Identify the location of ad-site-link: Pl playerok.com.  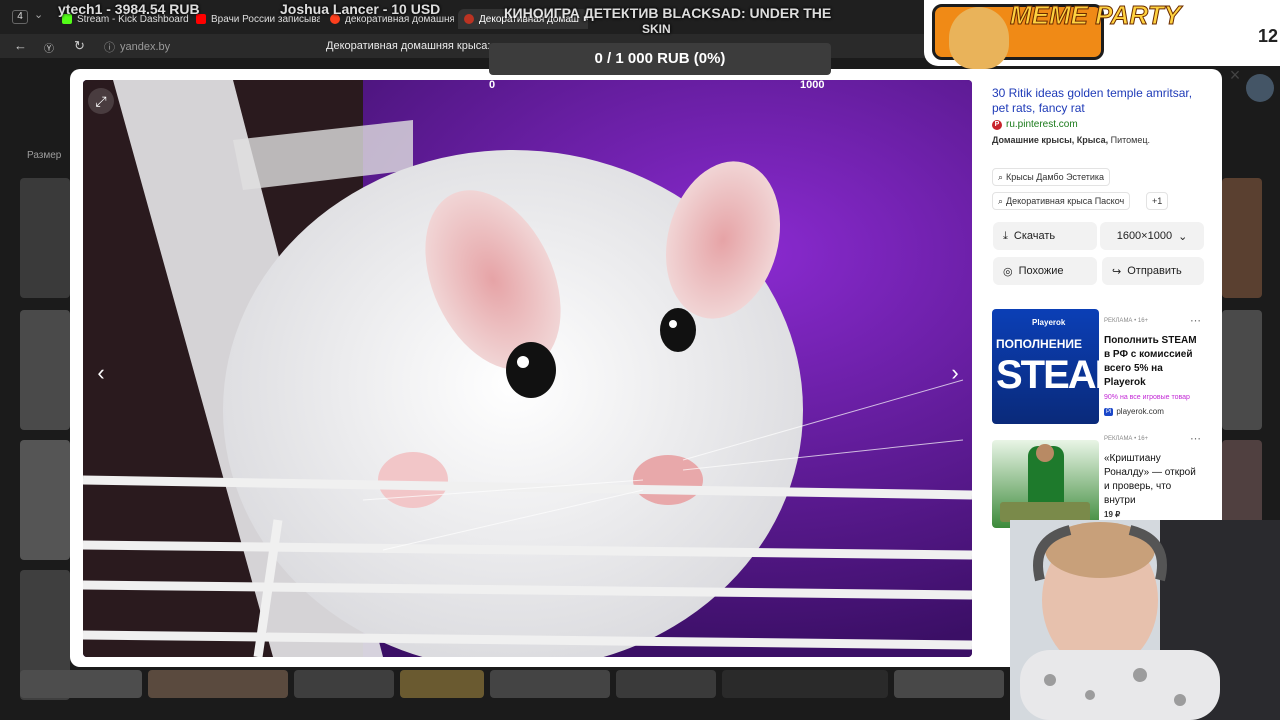
(1134, 411).